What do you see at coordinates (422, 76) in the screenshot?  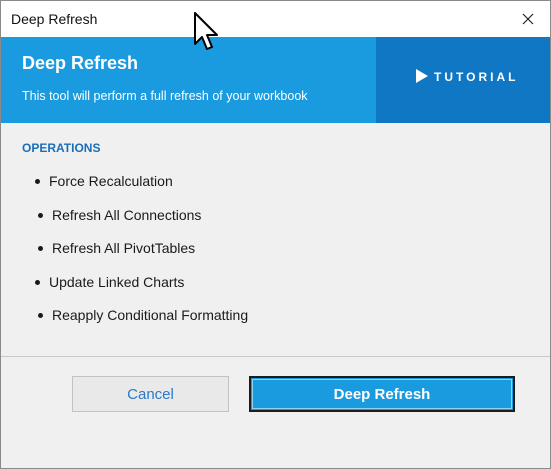 I see `play-icon` at bounding box center [422, 76].